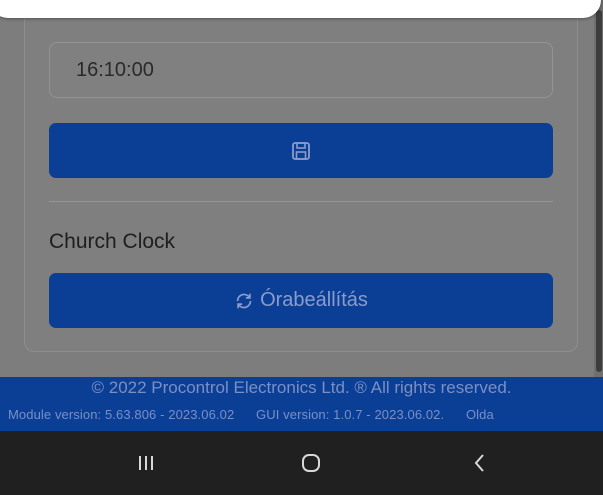 This screenshot has width=603, height=495. Describe the element at coordinates (314, 300) in the screenshot. I see `clock-sync-button-label: Órabeállítás` at that location.